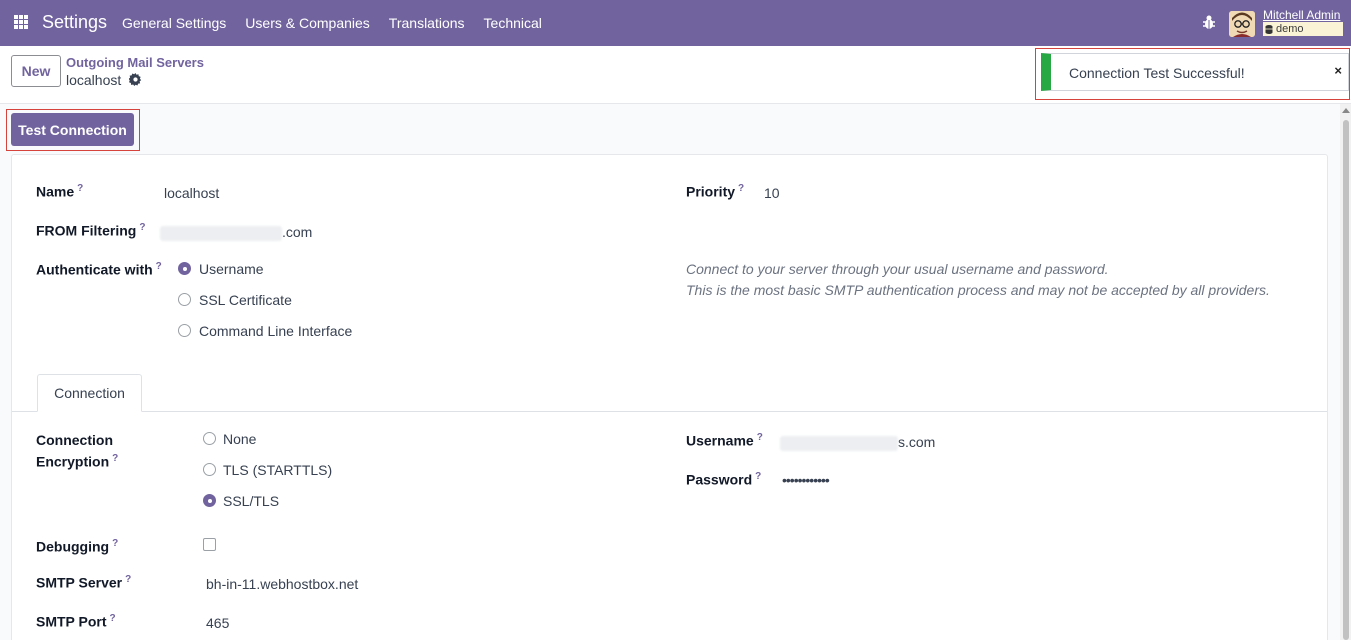 Image resolution: width=1351 pixels, height=640 pixels. I want to click on priority-label-text: Priority, so click(711, 191).